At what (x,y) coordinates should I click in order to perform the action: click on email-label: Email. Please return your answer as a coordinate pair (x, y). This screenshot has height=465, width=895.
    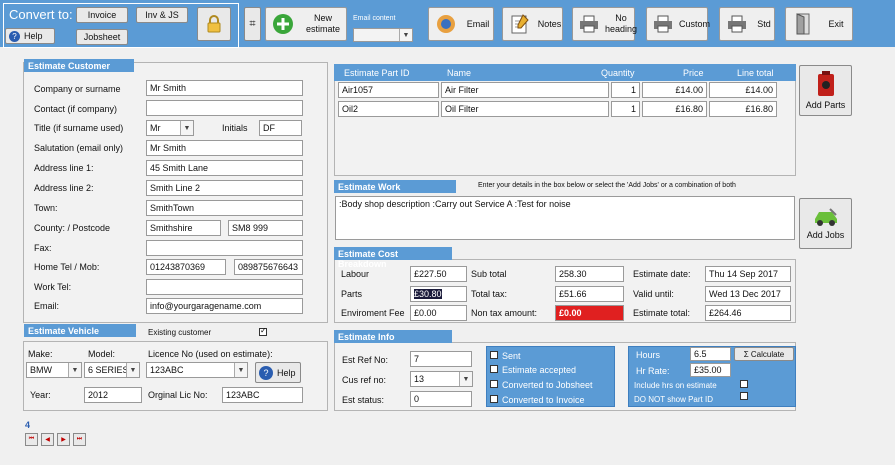
    Looking at the image, I should click on (478, 23).